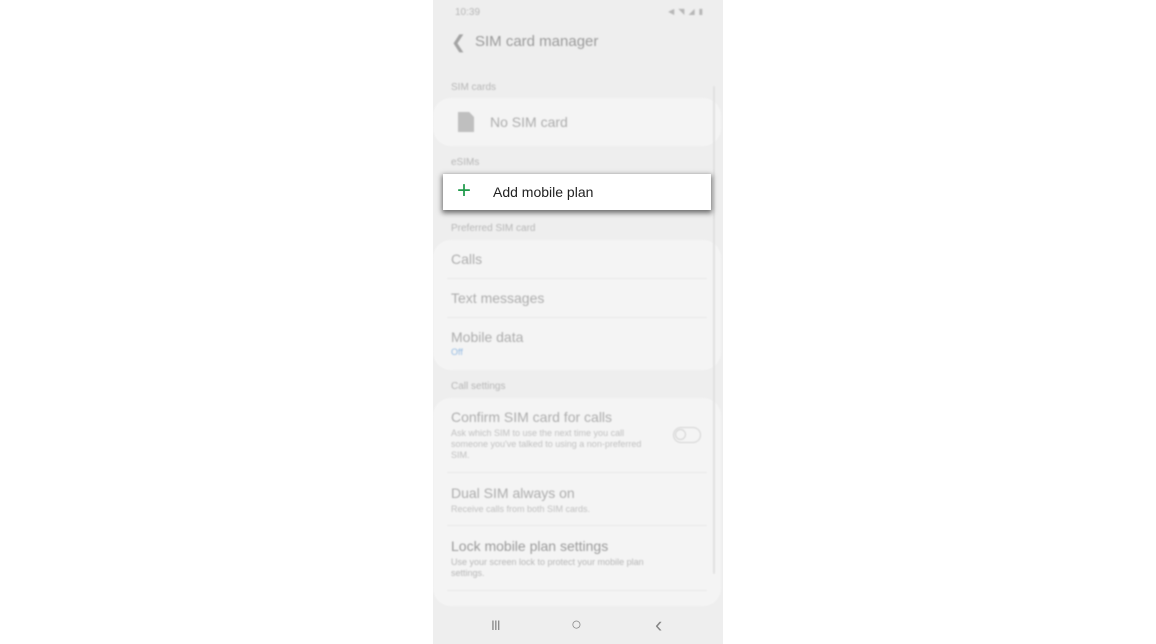  I want to click on app-bar: ❮ SIM card manager, so click(578, 42).